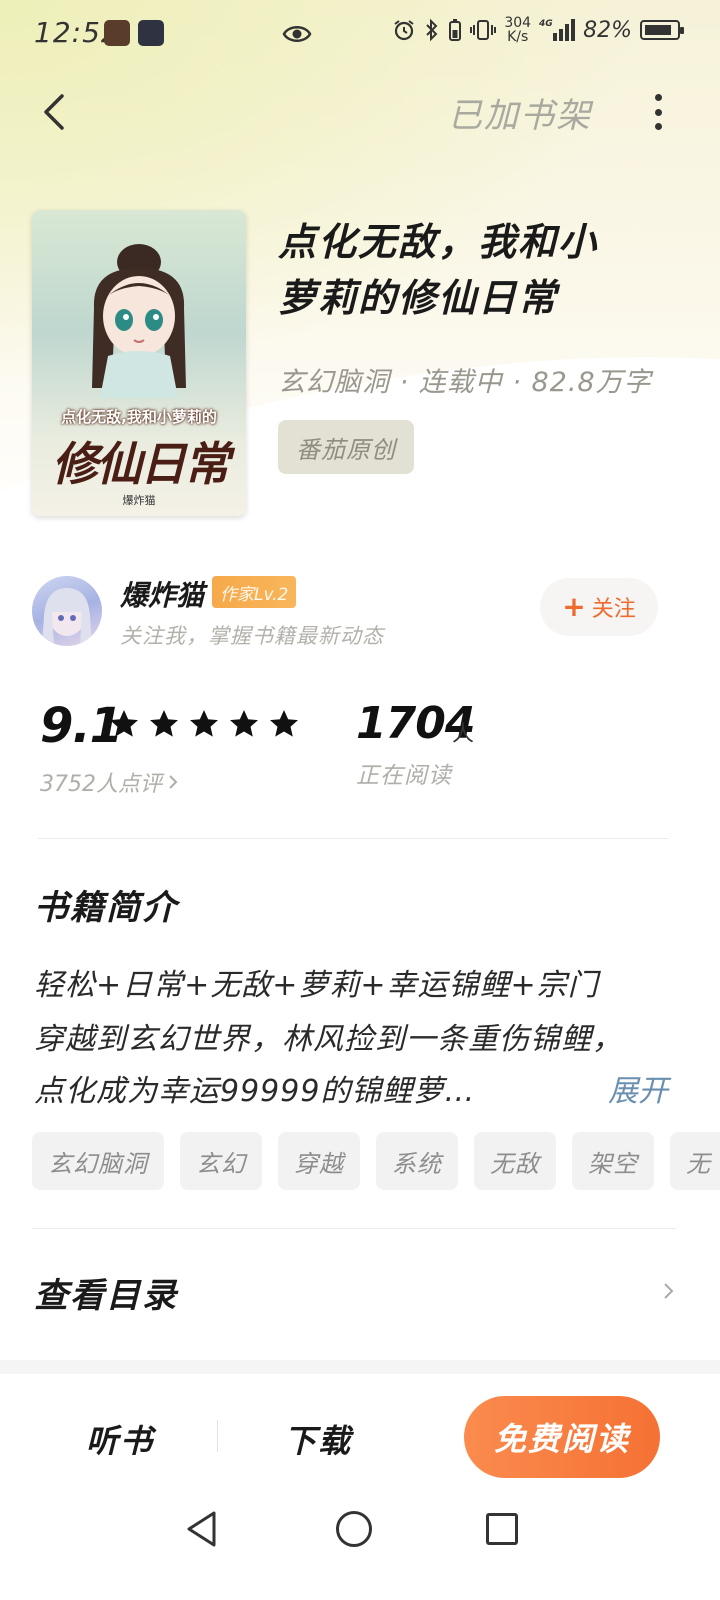  I want to click on more-vertical-icon, so click(658, 97).